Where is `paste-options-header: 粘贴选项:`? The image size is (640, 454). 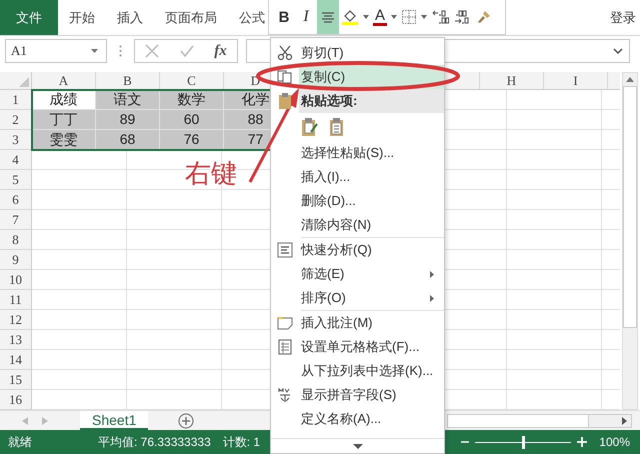
paste-options-header: 粘贴选项: is located at coordinates (371, 101).